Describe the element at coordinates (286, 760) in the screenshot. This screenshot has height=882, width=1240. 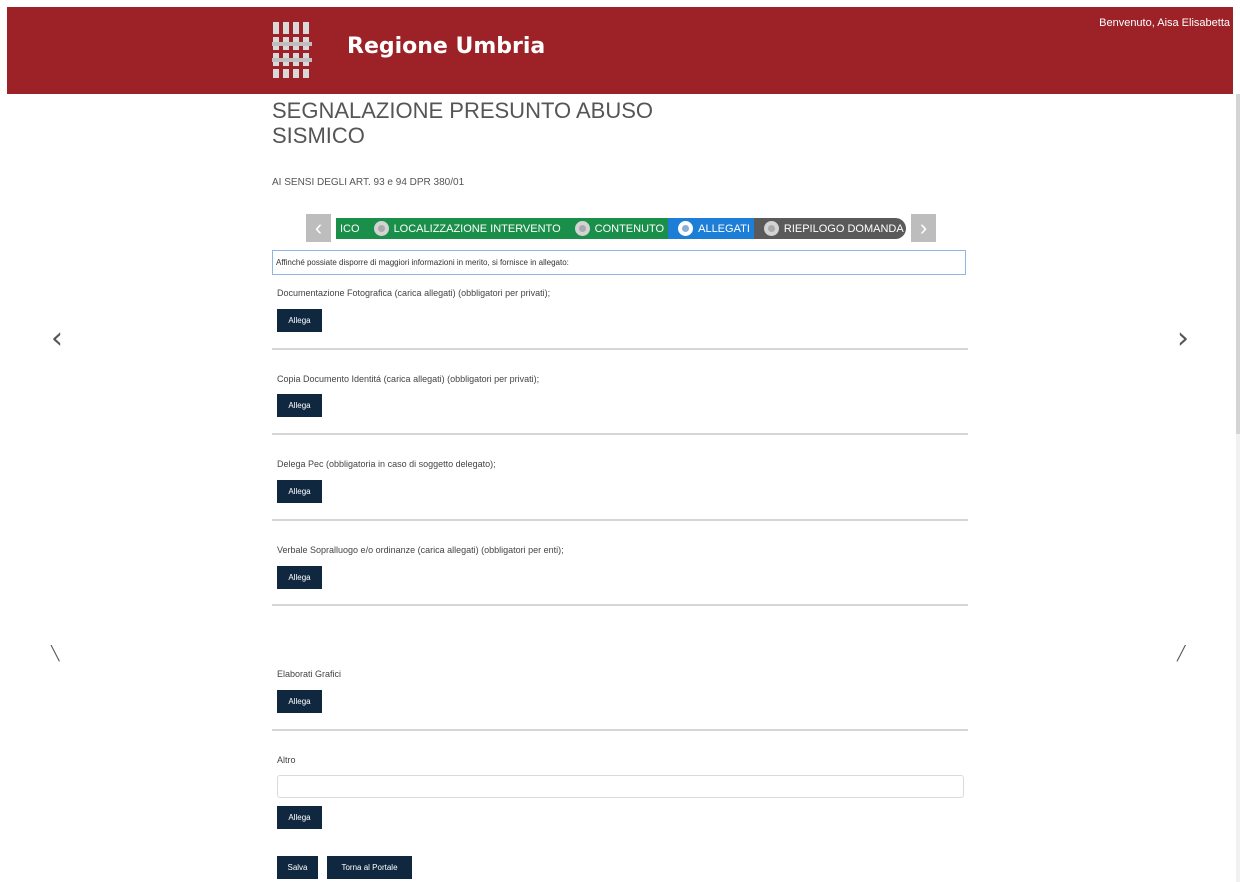
I see `section-label-altro: Altro` at that location.